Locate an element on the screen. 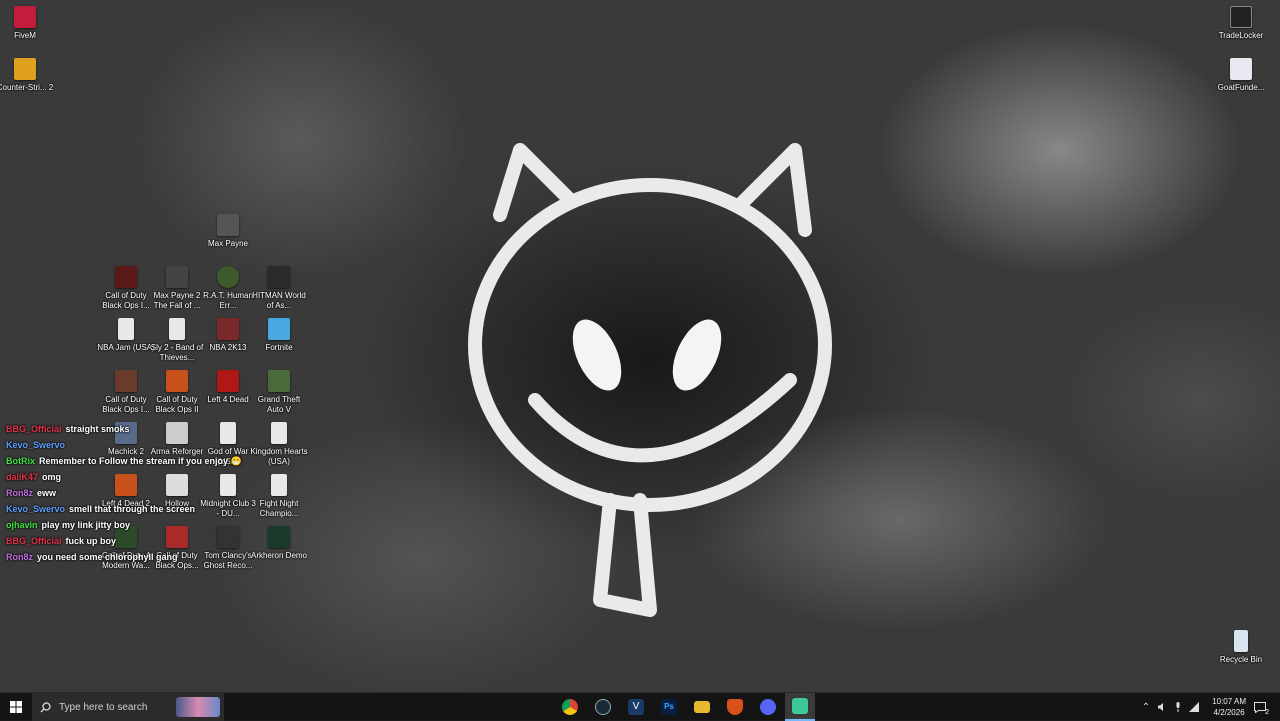  left-4-dead-icon is located at coordinates (228, 381).